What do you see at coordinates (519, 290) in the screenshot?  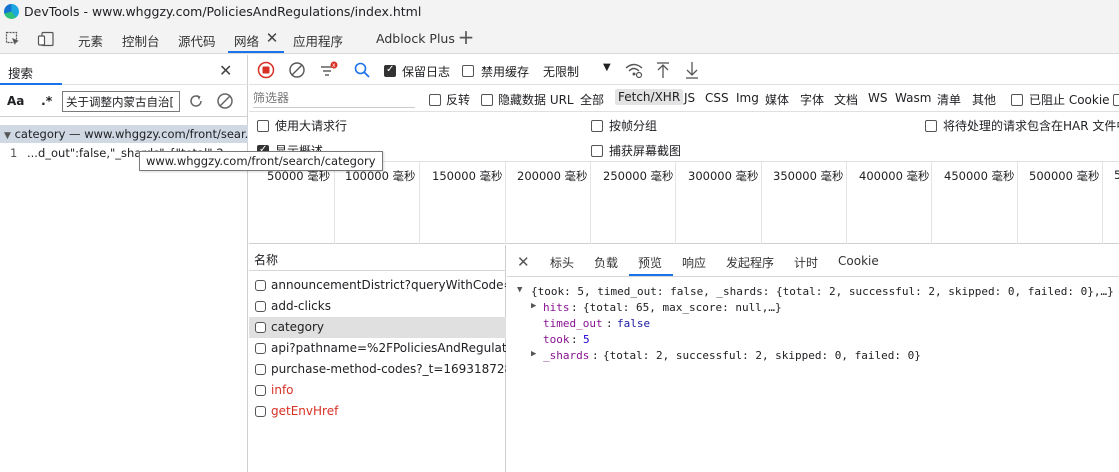 I see `expand-triangle-icon: ▼` at bounding box center [519, 290].